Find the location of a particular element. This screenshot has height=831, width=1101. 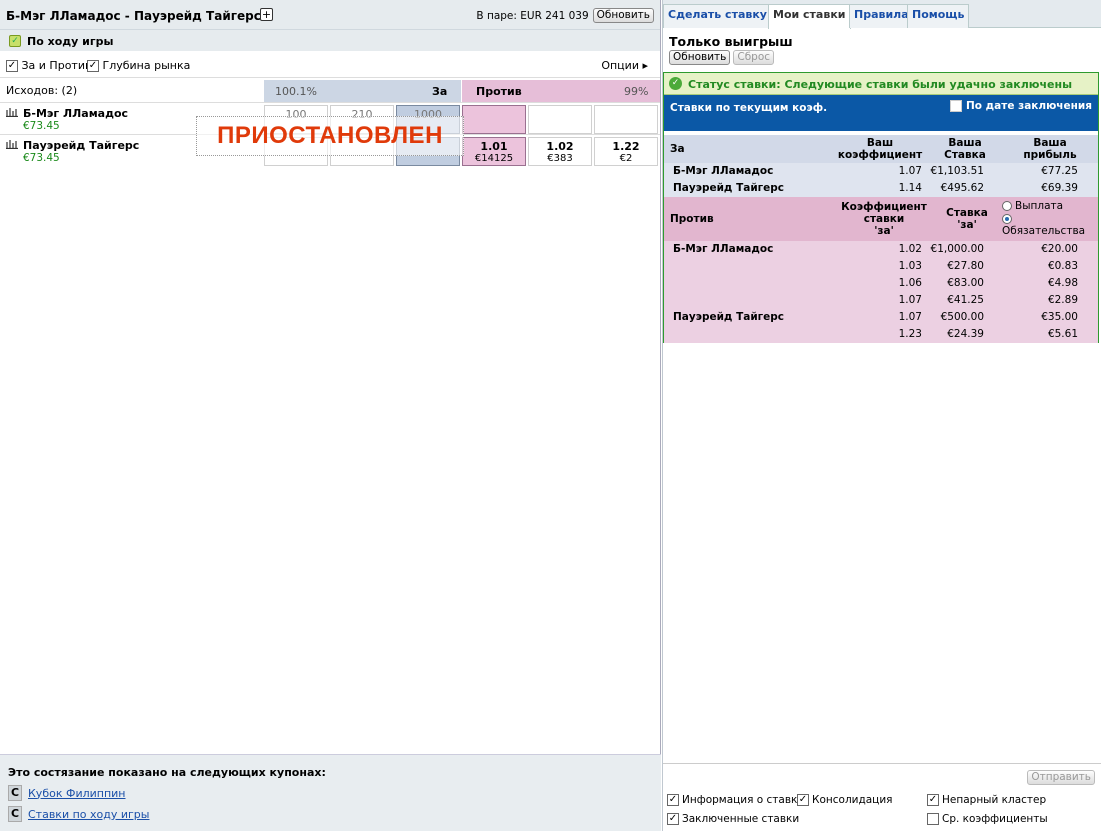

options-menu: Опции ▸ is located at coordinates (624, 65).